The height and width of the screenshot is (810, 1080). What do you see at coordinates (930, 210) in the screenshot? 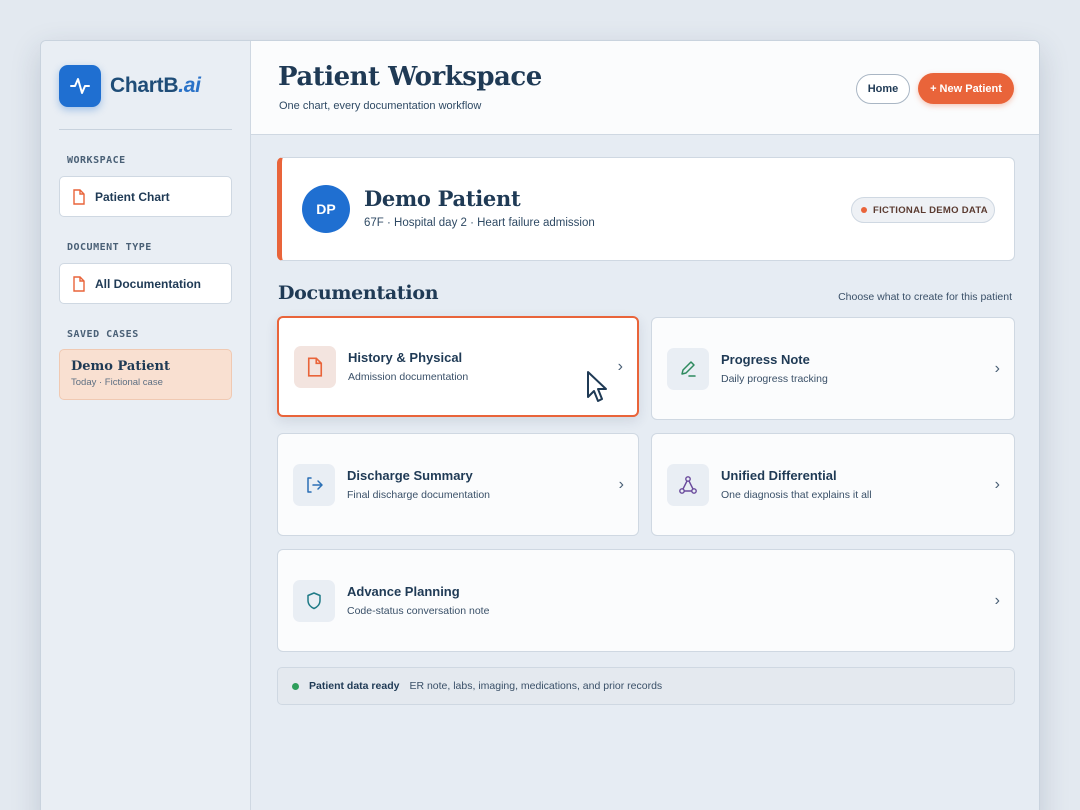
I see `badge-label: FICTIONAL DEMO DATA` at bounding box center [930, 210].